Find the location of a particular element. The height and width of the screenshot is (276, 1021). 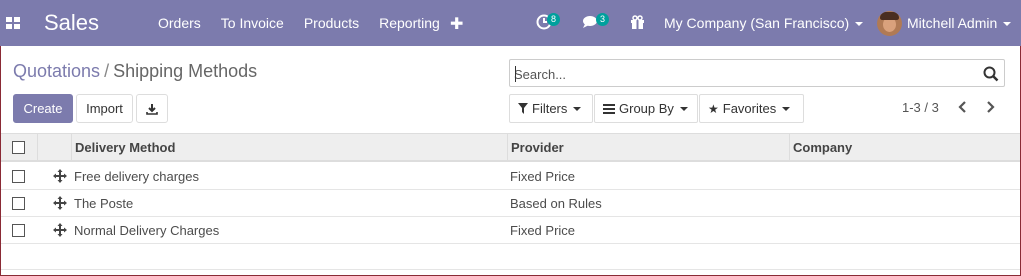

table-row: Free delivery charges Fixed Price is located at coordinates (510, 176).